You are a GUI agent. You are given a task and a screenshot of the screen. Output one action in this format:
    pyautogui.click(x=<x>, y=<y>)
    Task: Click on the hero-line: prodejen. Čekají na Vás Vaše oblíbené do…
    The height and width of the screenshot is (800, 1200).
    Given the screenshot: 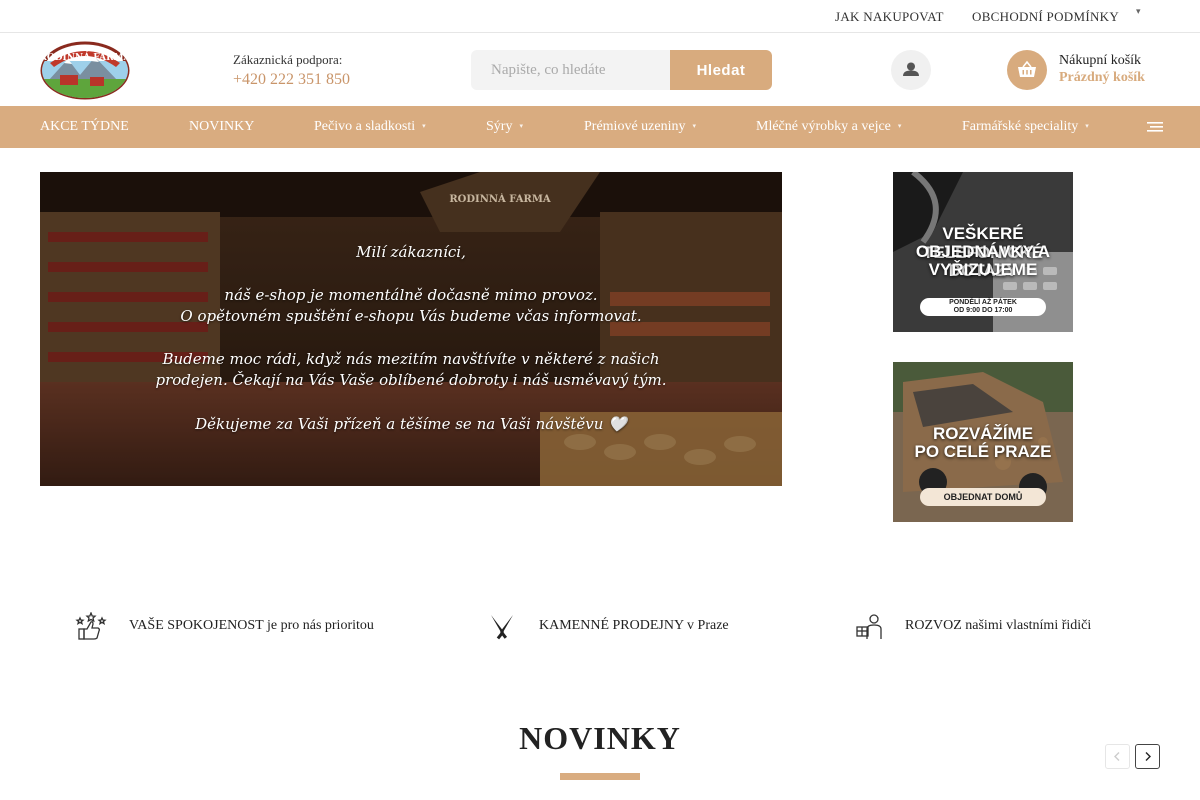 What is the action you would take?
    pyautogui.click(x=411, y=380)
    